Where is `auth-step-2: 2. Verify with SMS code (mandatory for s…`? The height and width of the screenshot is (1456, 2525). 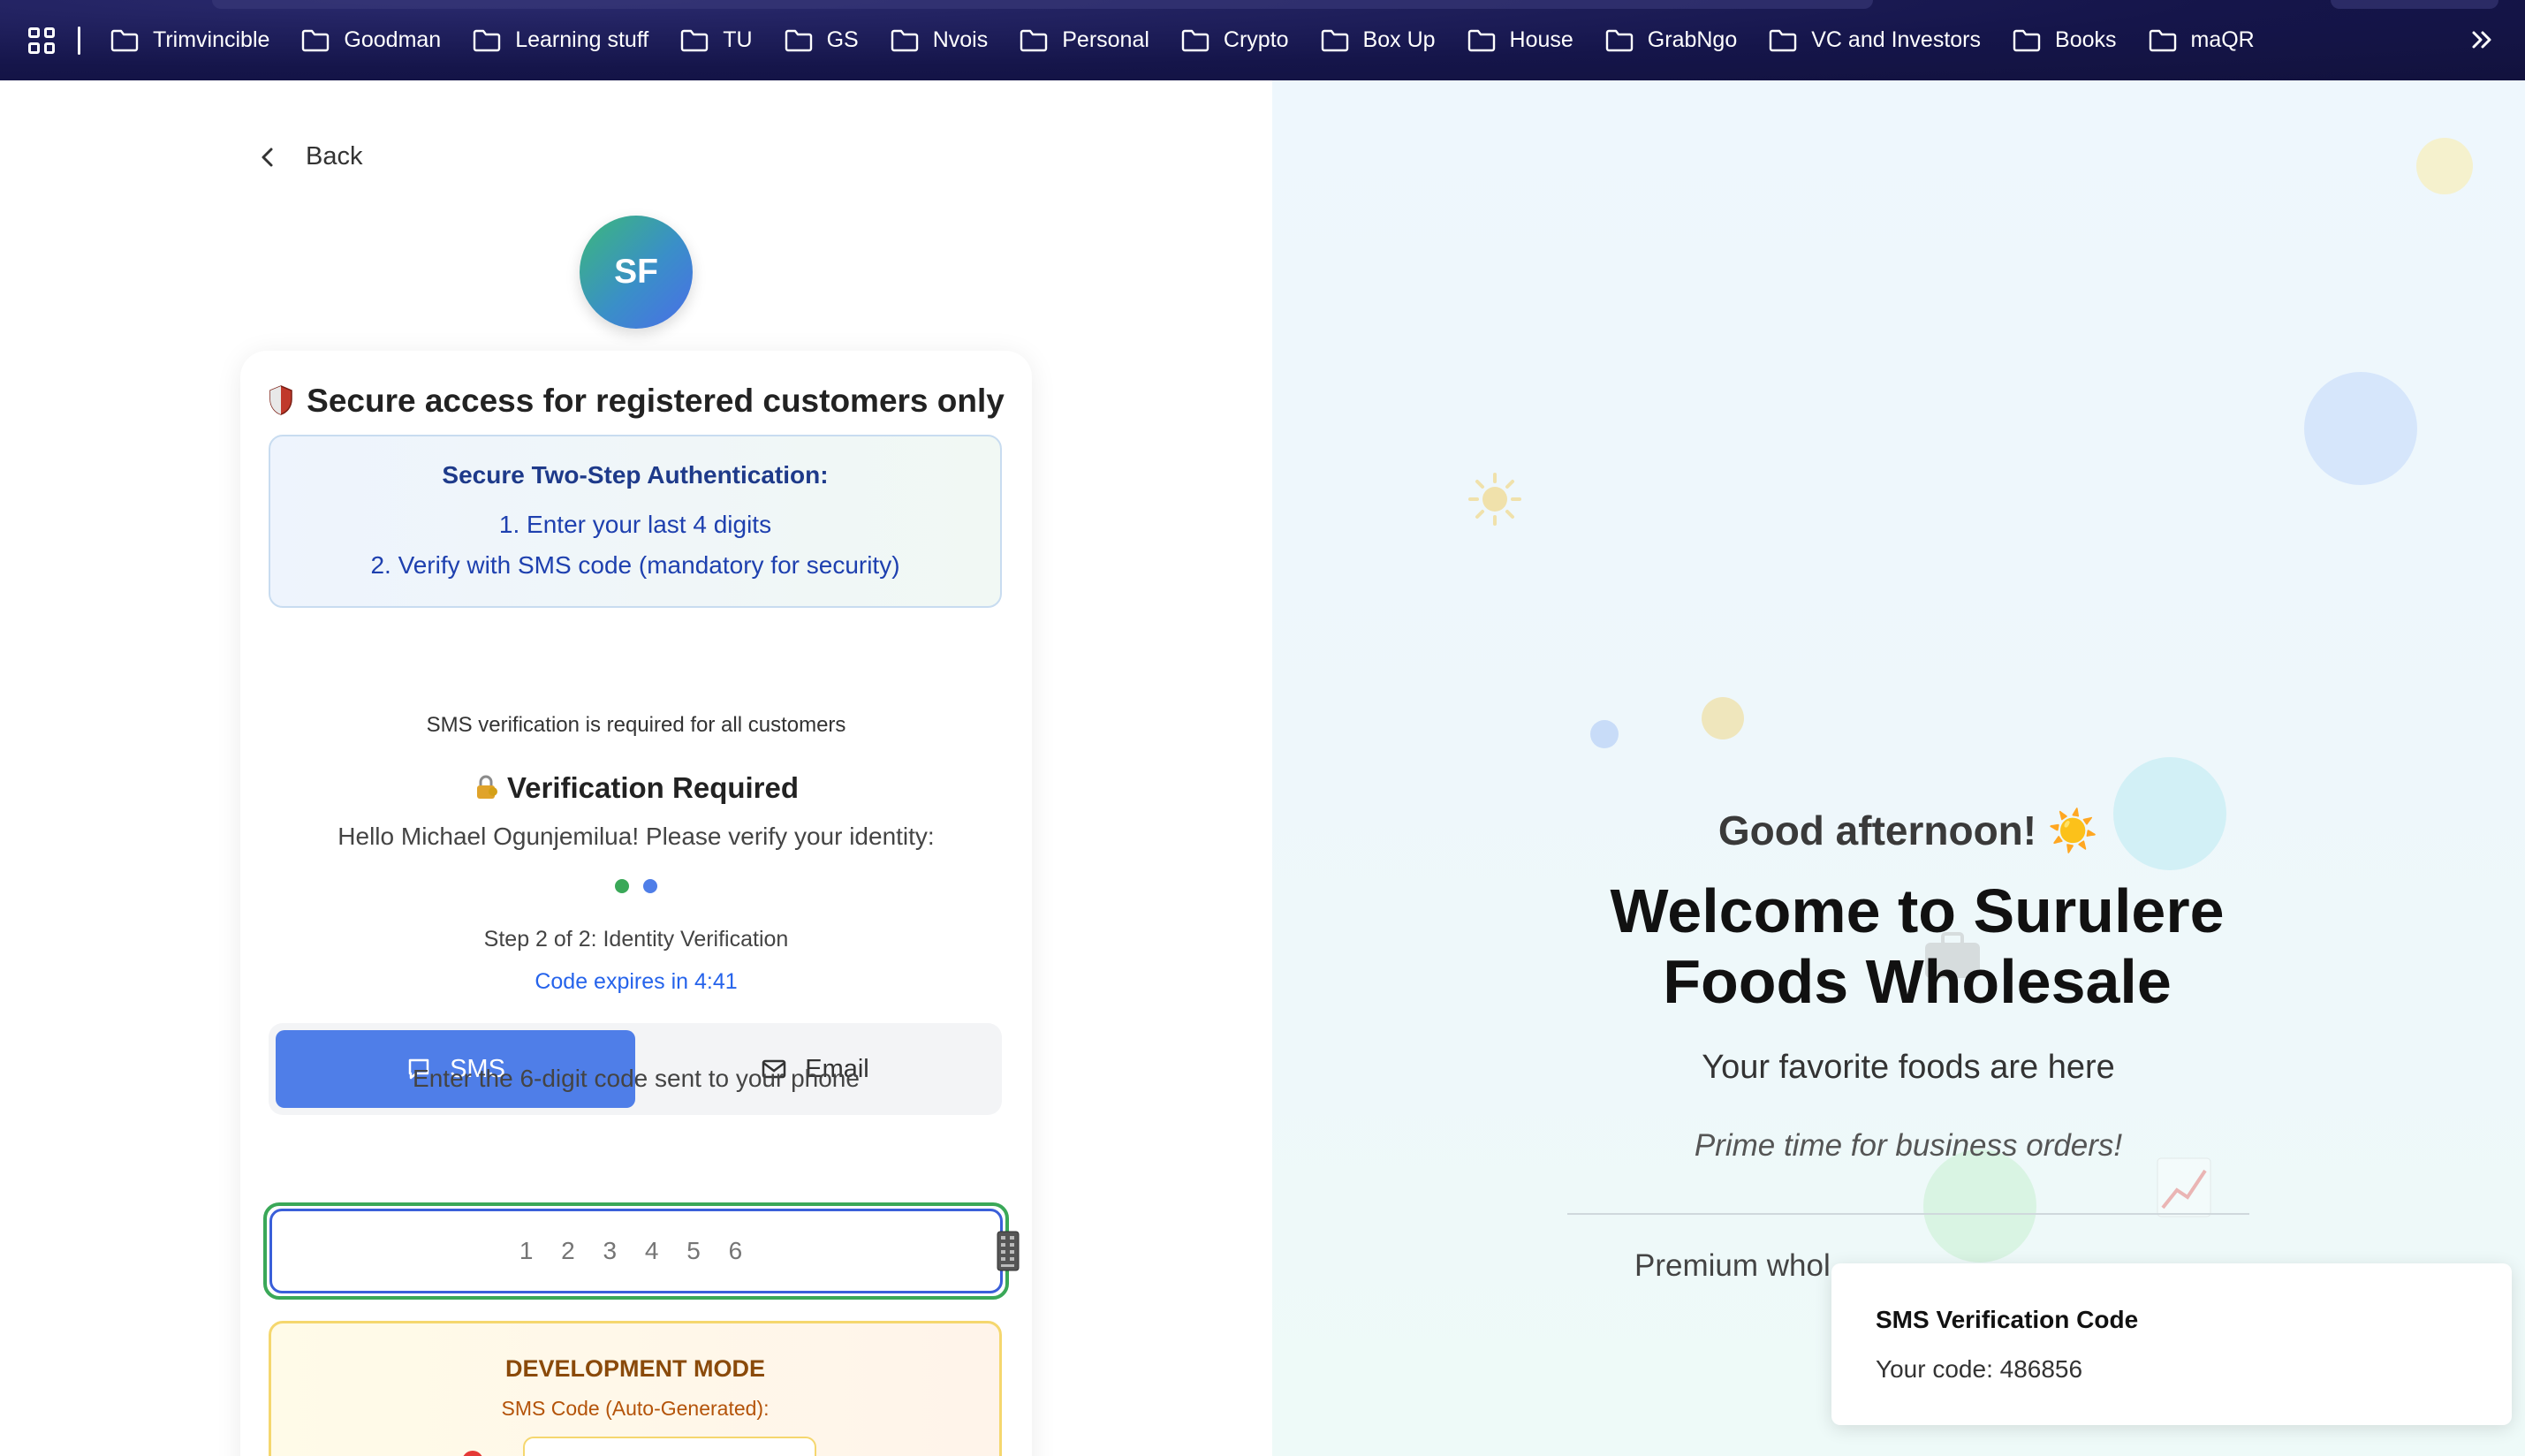
auth-step-2: 2. Verify with SMS code (mandatory for s… is located at coordinates (635, 565).